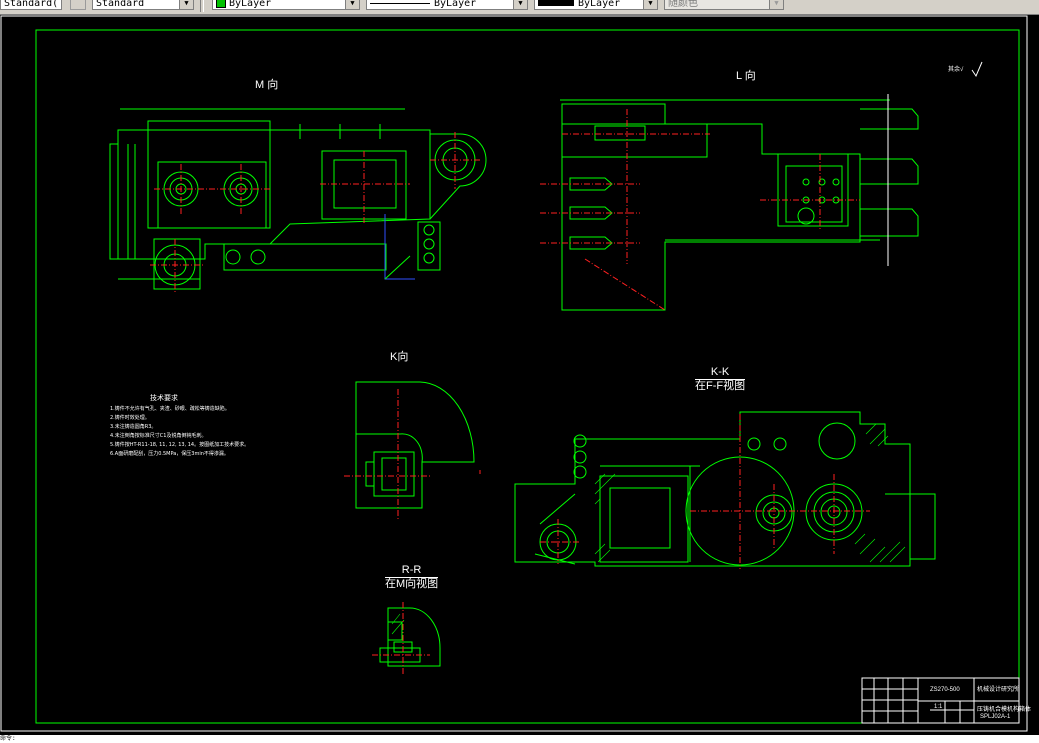 The height and width of the screenshot is (743, 1039). Describe the element at coordinates (399, 247) in the screenshot. I see `view-m-cut-line` at that location.